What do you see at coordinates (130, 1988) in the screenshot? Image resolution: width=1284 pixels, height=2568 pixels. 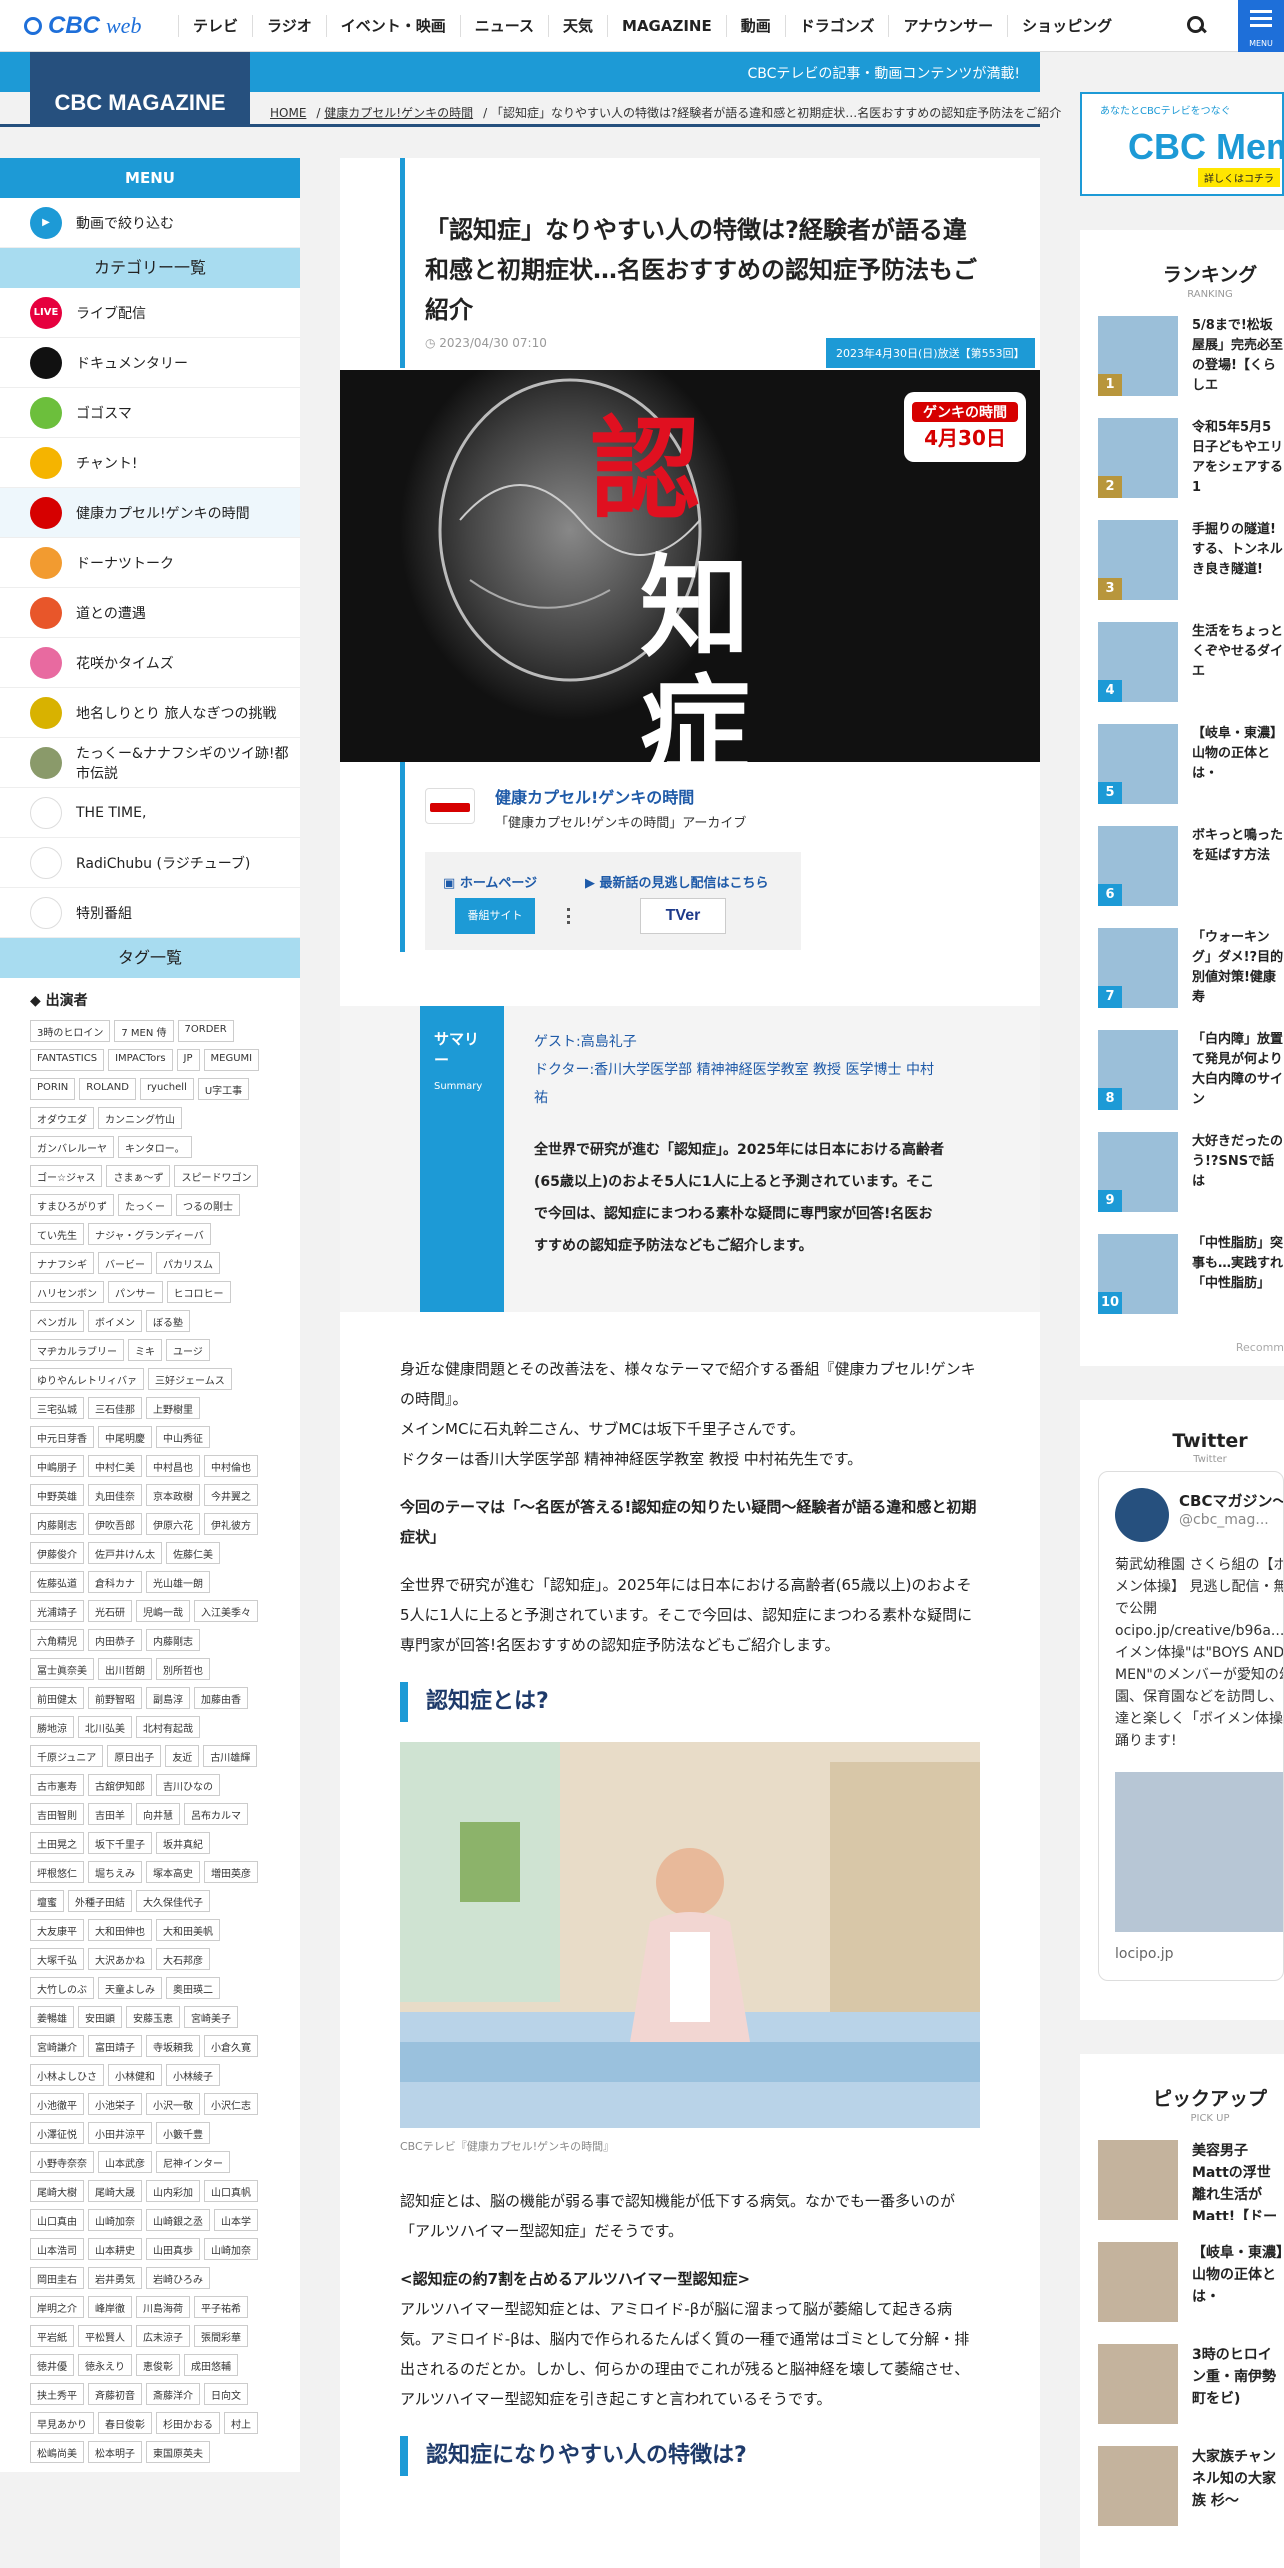 I see `tag-chip: 天童よしみ` at bounding box center [130, 1988].